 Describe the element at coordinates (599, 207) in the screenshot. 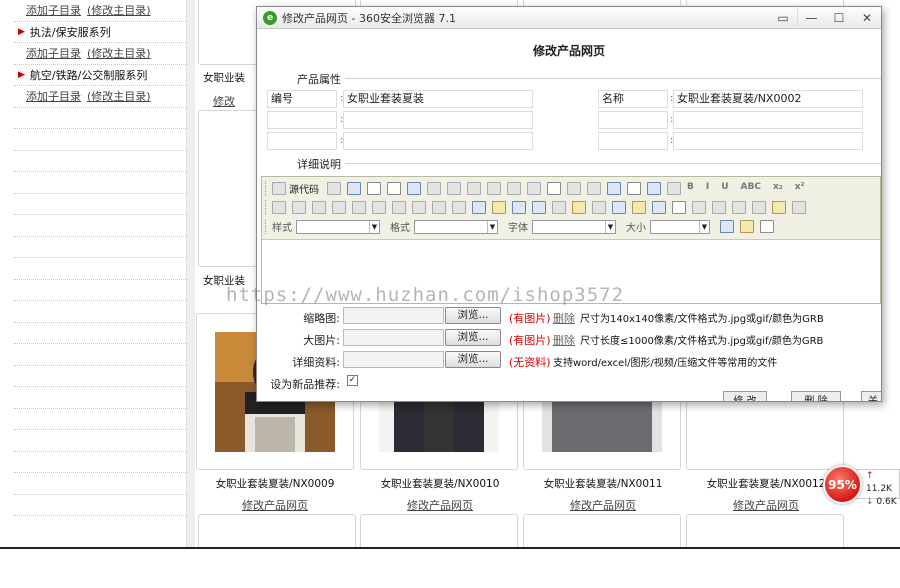

I see `special-char-icon` at that location.